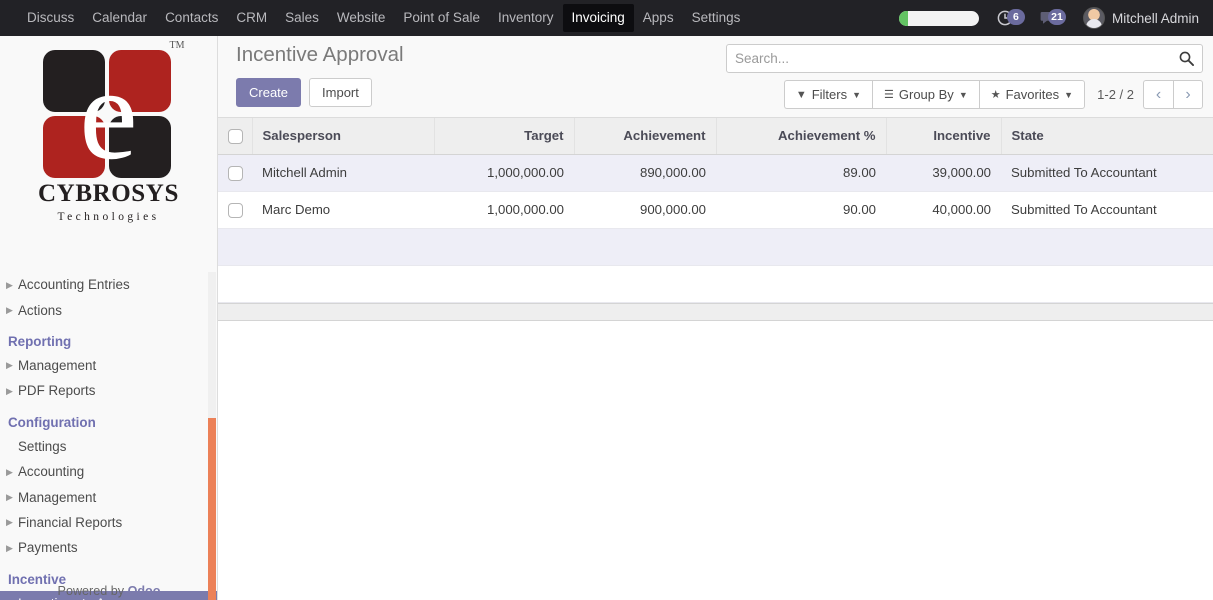 The width and height of the screenshot is (1213, 600). I want to click on column-header-target: Target, so click(504, 136).